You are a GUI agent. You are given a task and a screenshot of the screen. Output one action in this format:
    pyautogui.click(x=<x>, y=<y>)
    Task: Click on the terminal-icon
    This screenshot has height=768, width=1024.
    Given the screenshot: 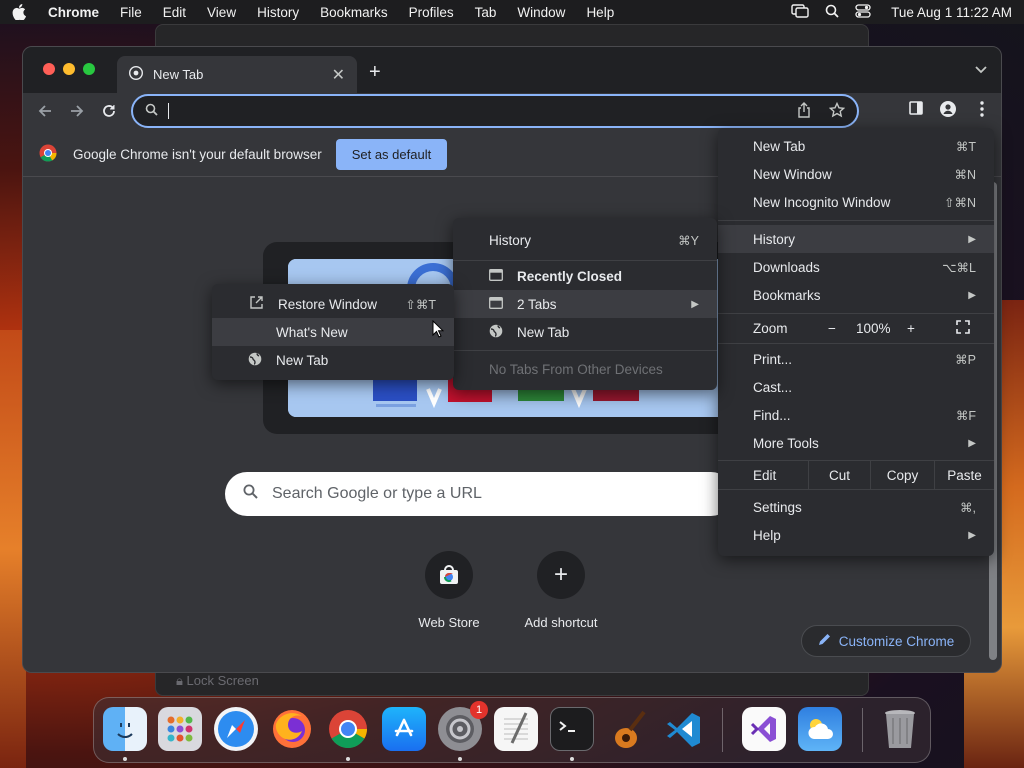 What is the action you would take?
    pyautogui.click(x=572, y=729)
    